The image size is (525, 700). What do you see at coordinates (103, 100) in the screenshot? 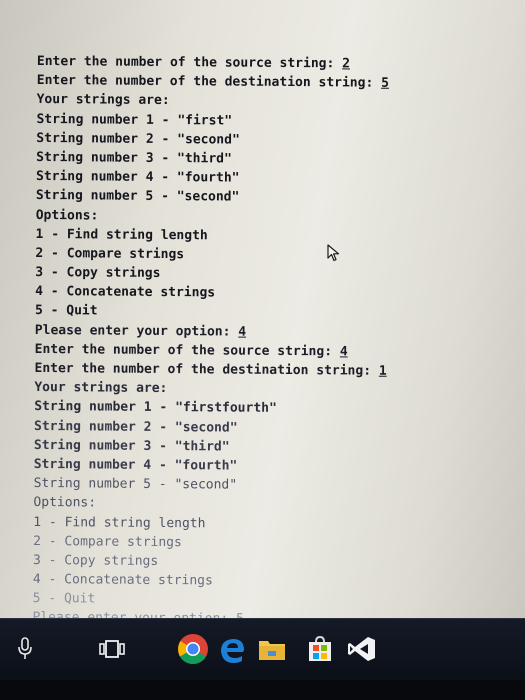
I see `console-line: Your strings are:` at bounding box center [103, 100].